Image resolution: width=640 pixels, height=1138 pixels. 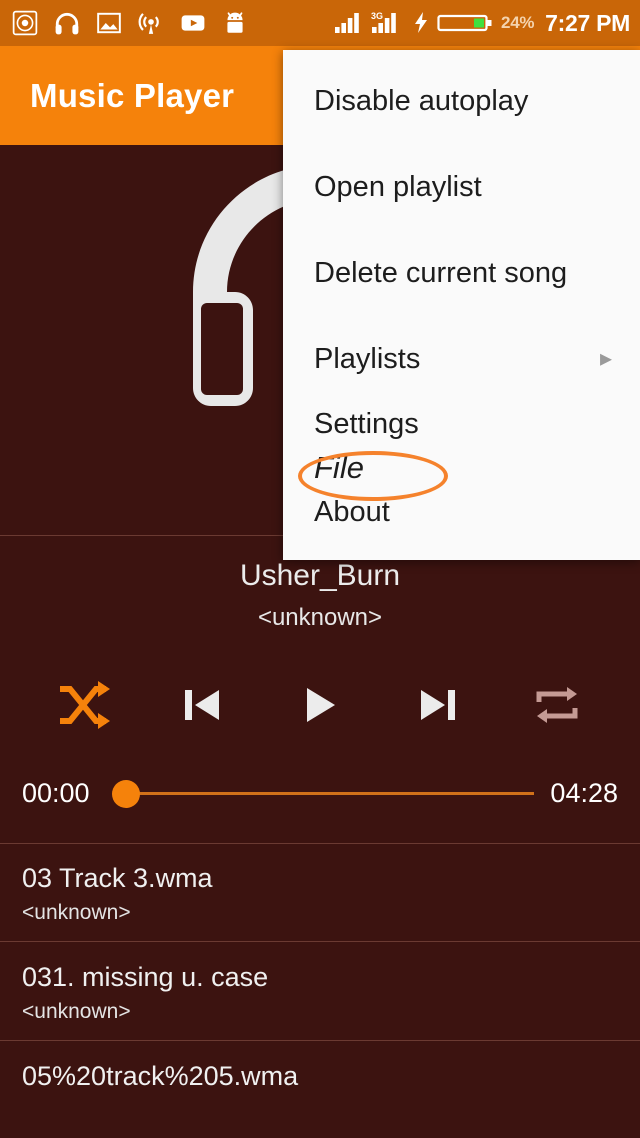 What do you see at coordinates (352, 511) in the screenshot?
I see `menu-item-label: About` at bounding box center [352, 511].